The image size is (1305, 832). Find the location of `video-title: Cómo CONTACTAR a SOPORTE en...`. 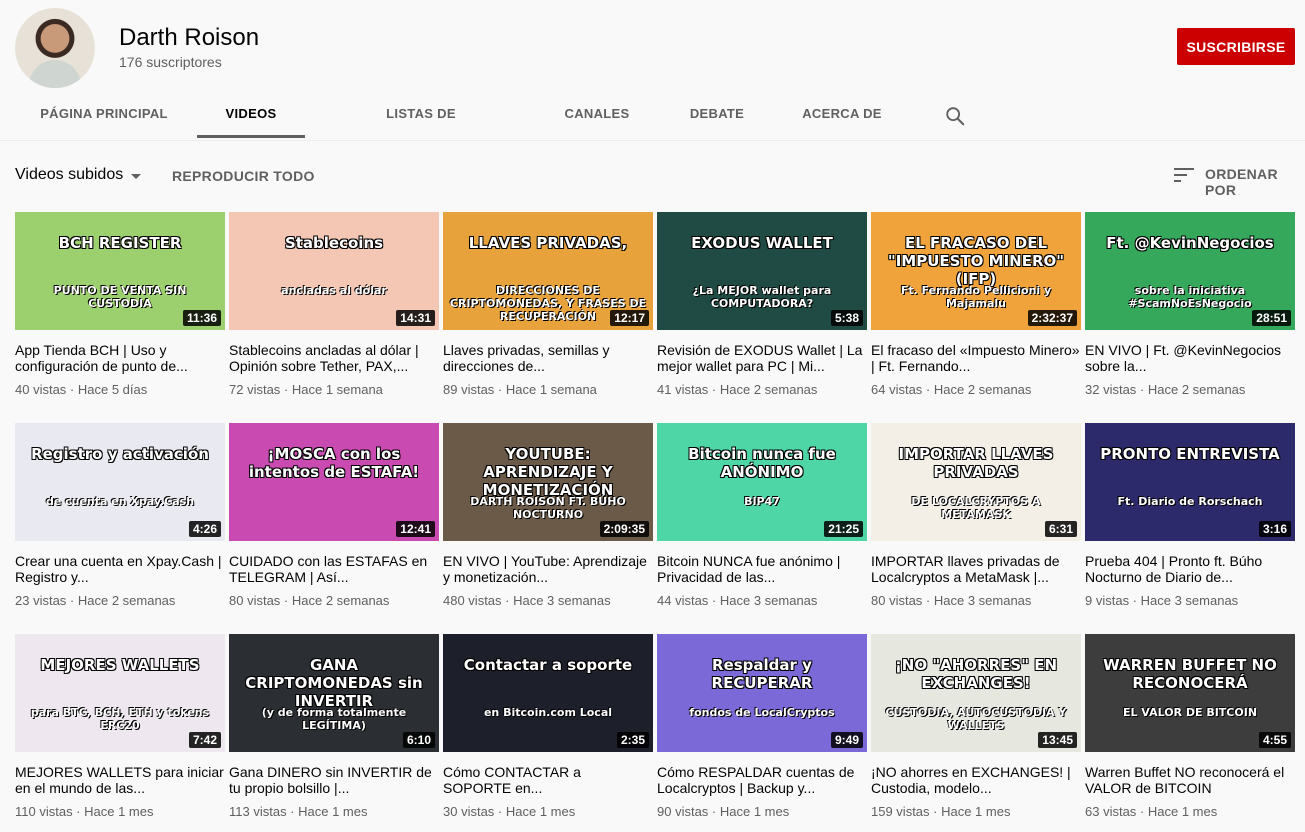

video-title: Cómo CONTACTAR a SOPORTE en... is located at coordinates (548, 780).